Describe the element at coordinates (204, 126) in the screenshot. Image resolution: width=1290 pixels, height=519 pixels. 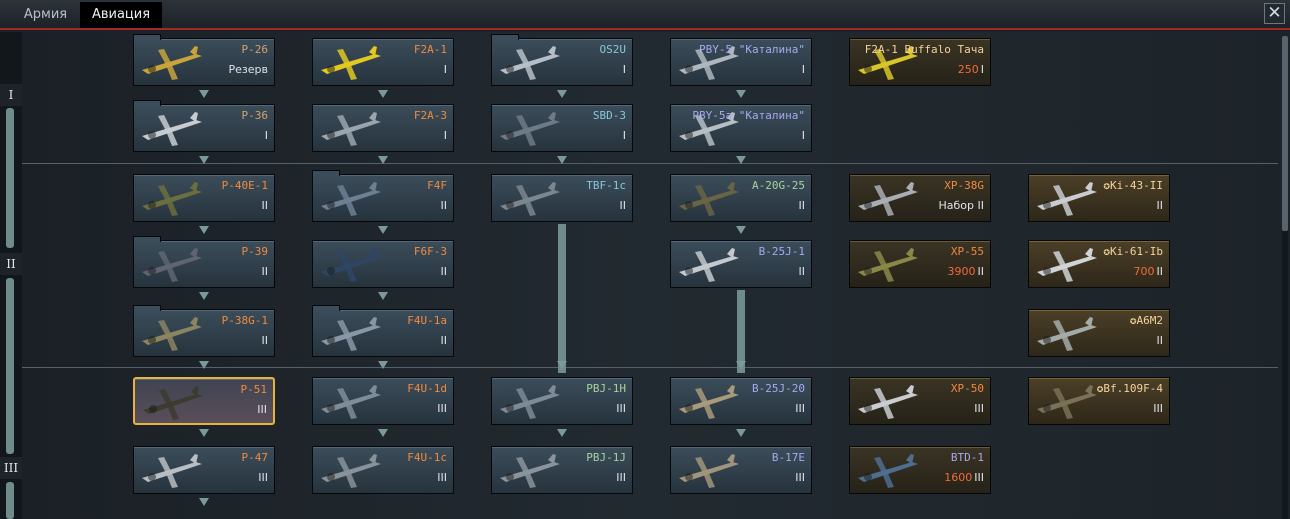
I see `vehicle-card-p36: P-36 I` at that location.